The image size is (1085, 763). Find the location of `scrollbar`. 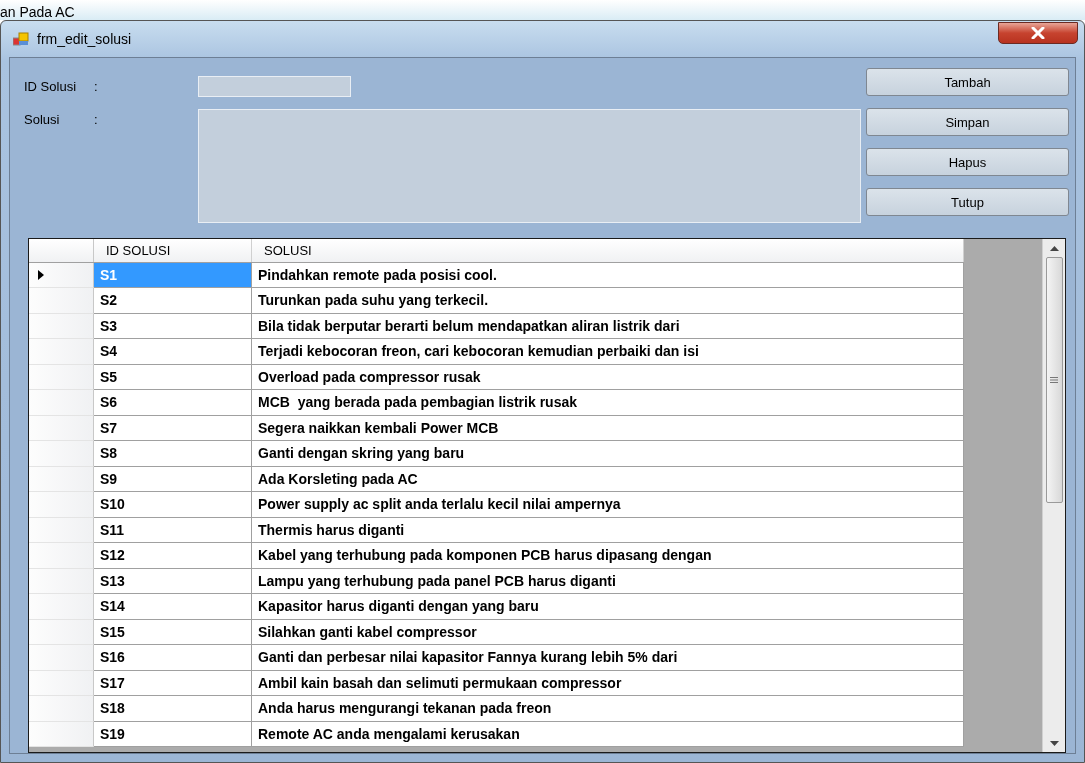

scrollbar is located at coordinates (1053, 495).